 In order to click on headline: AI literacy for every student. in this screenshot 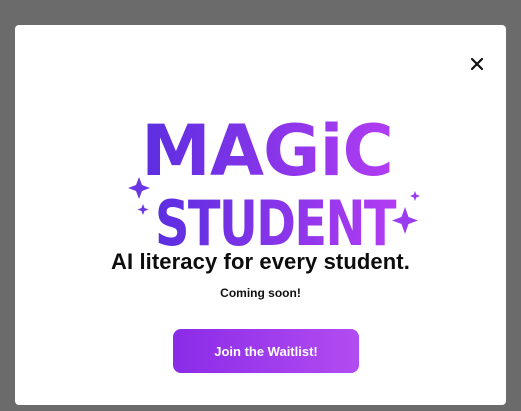, I will do `click(260, 261)`.